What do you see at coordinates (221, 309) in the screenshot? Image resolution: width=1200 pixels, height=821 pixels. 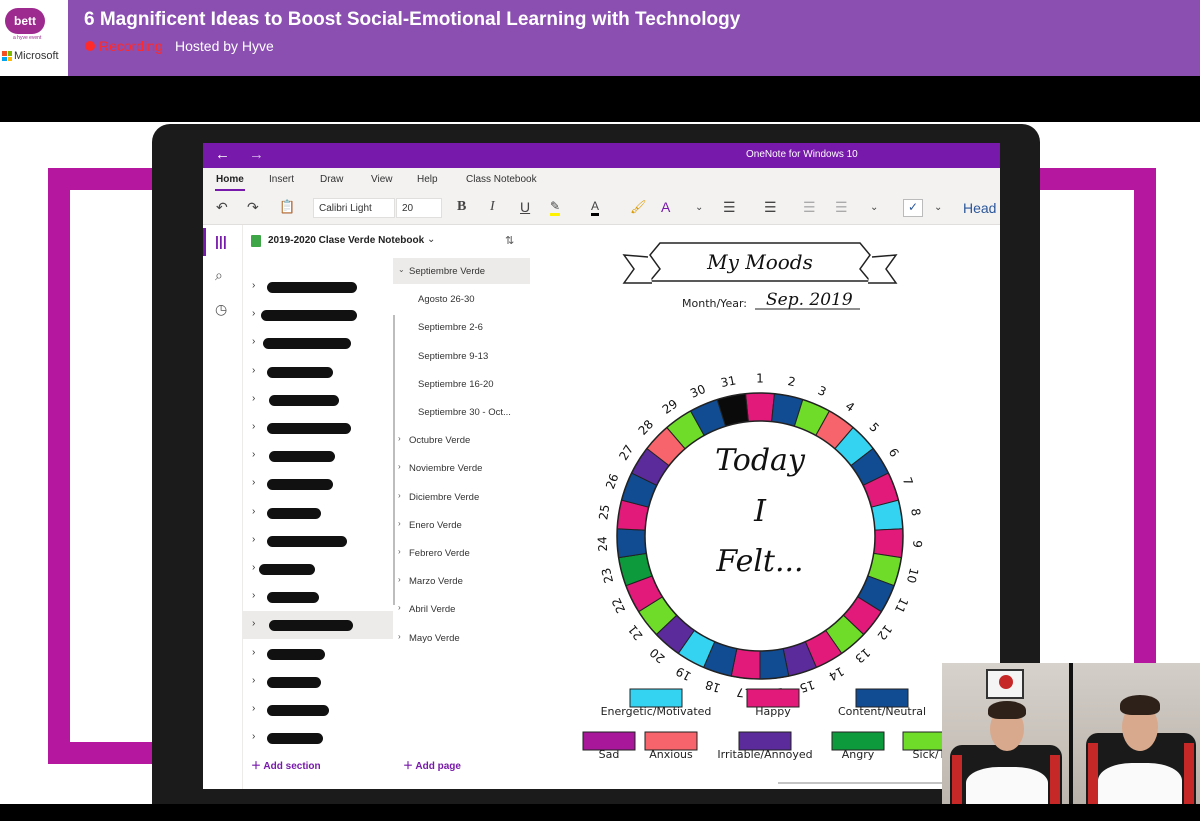 I see `recent-notes-icon: ◷` at bounding box center [221, 309].